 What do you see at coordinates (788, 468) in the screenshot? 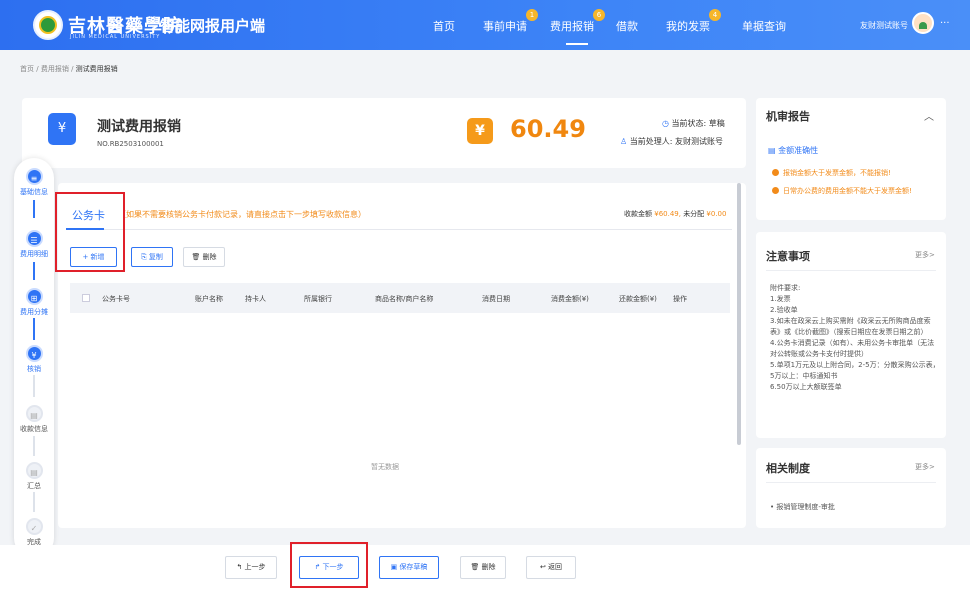
I see `related-rules-title: 相关制度` at bounding box center [788, 468].